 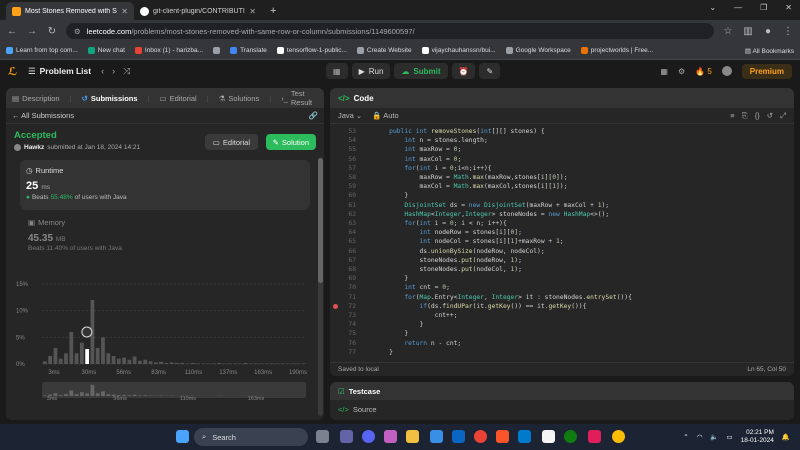 What do you see at coordinates (343, 287) in the screenshot?
I see `line-number: 70` at bounding box center [343, 287].